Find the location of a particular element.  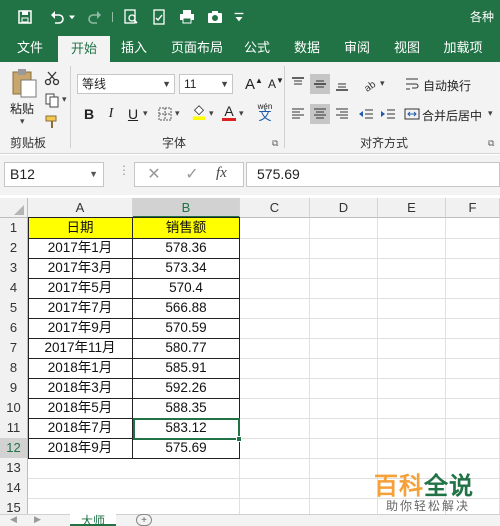

redo-icon is located at coordinates (95, 17).